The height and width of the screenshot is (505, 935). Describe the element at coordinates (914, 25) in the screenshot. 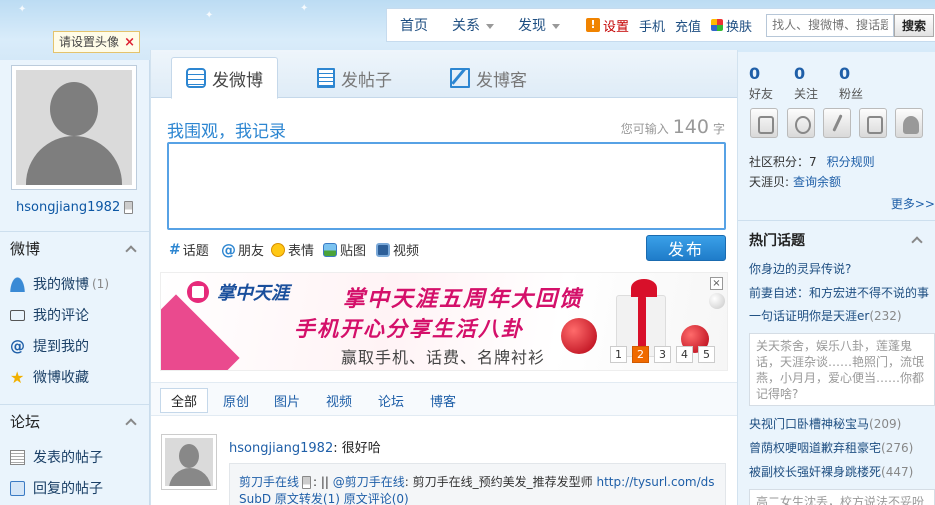

I see `search-button: 搜索` at that location.